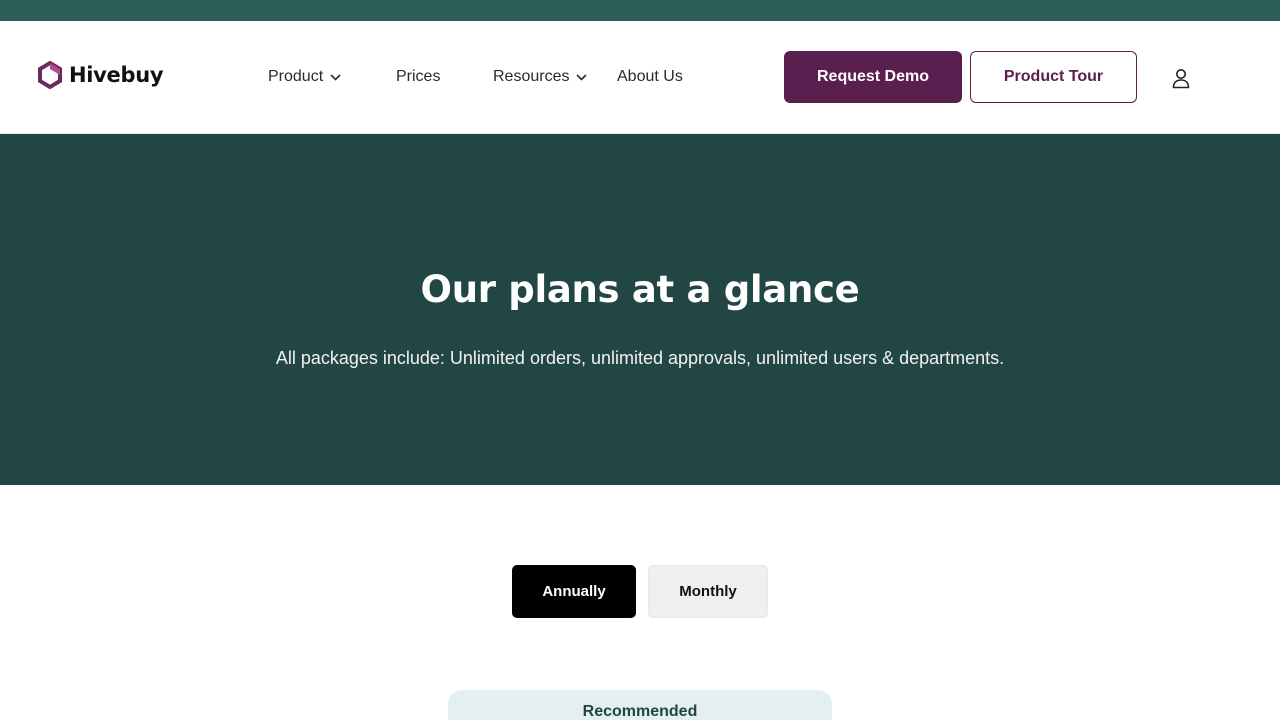 Image resolution: width=1280 pixels, height=720 pixels. What do you see at coordinates (50, 75) in the screenshot?
I see `hivebuy-logo-icon` at bounding box center [50, 75].